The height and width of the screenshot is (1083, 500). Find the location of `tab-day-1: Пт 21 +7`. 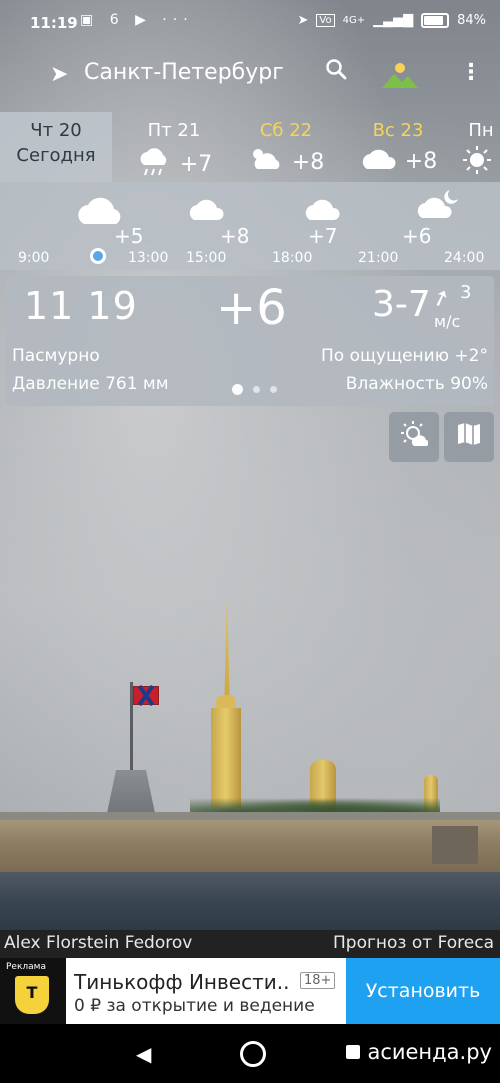

tab-day-1: Пт 21 +7 is located at coordinates (174, 147).